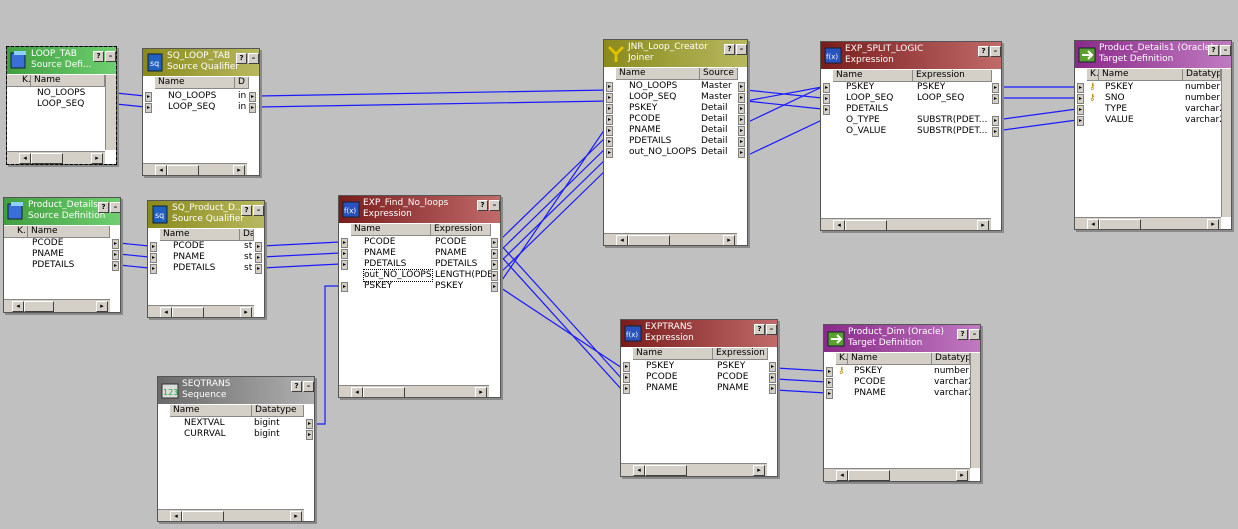  Describe the element at coordinates (699, 333) in the screenshot. I see `exptrans-header: f(x) EXPTRANS Expression ? –` at that location.